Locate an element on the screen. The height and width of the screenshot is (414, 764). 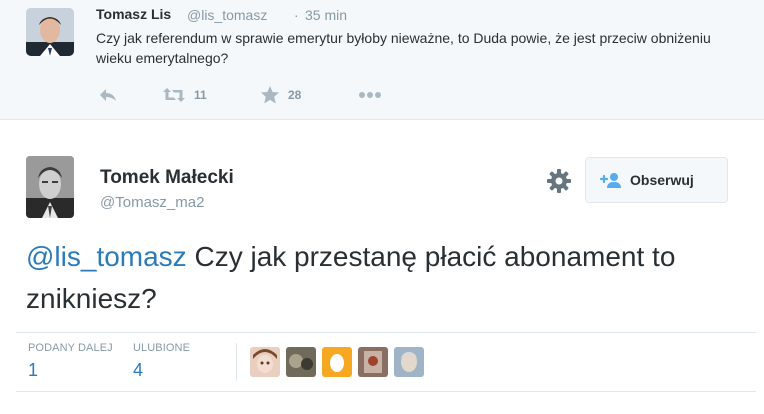
star-icon is located at coordinates (270, 95).